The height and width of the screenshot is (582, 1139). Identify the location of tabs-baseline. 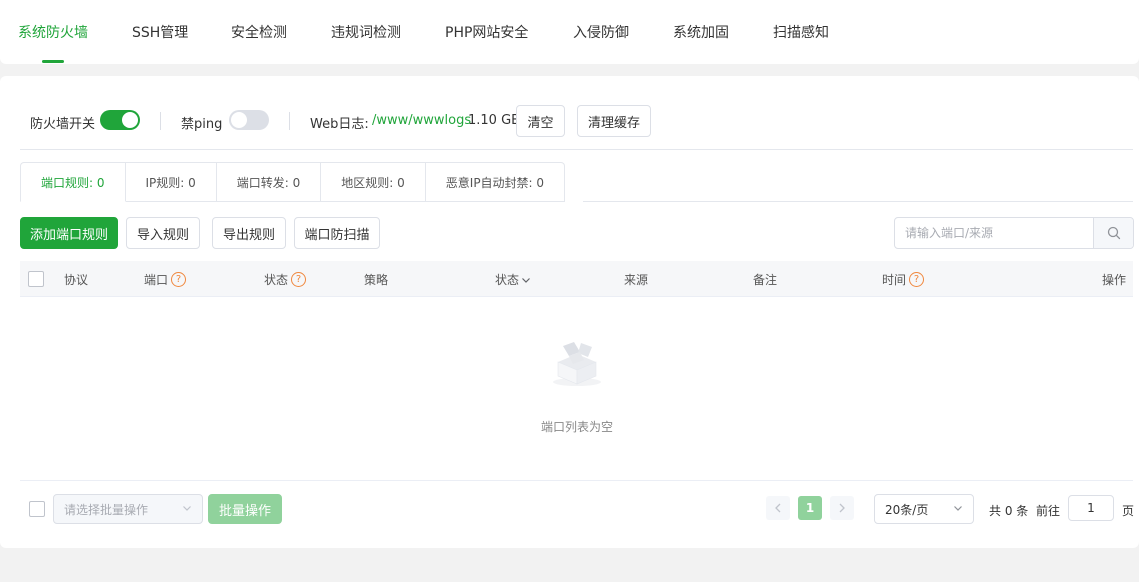
(858, 201).